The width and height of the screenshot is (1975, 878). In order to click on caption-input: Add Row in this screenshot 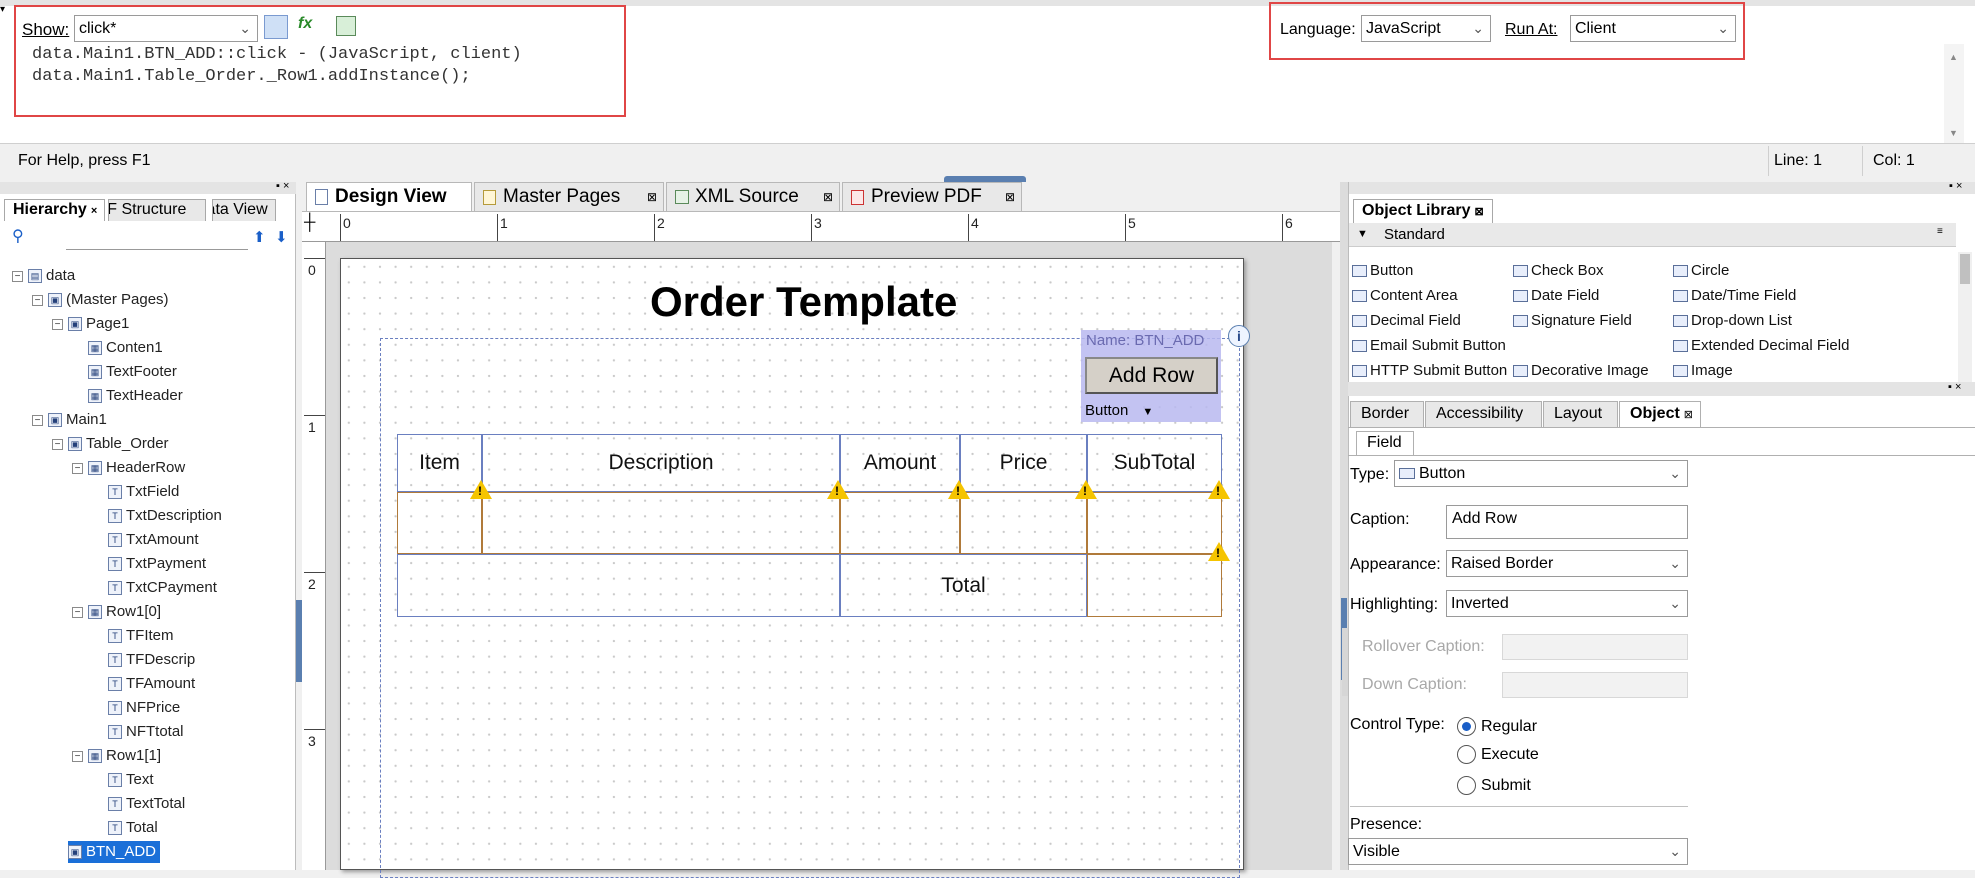, I will do `click(1567, 522)`.